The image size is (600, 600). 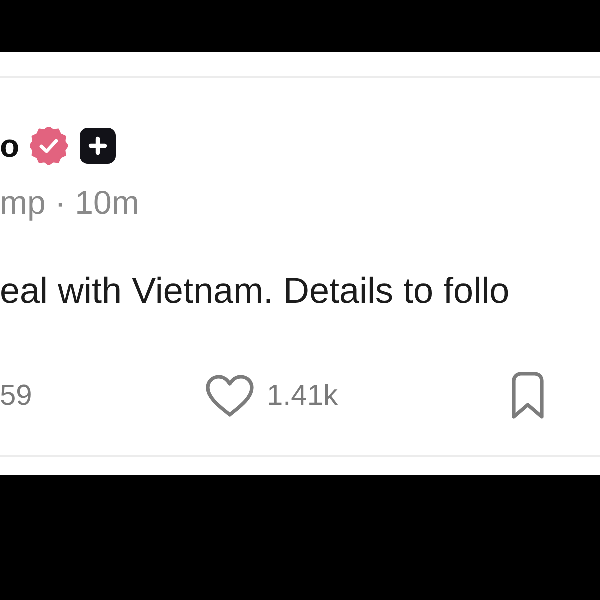 I want to click on post-text: eal with Vietnam. Details to follo, so click(x=255, y=291).